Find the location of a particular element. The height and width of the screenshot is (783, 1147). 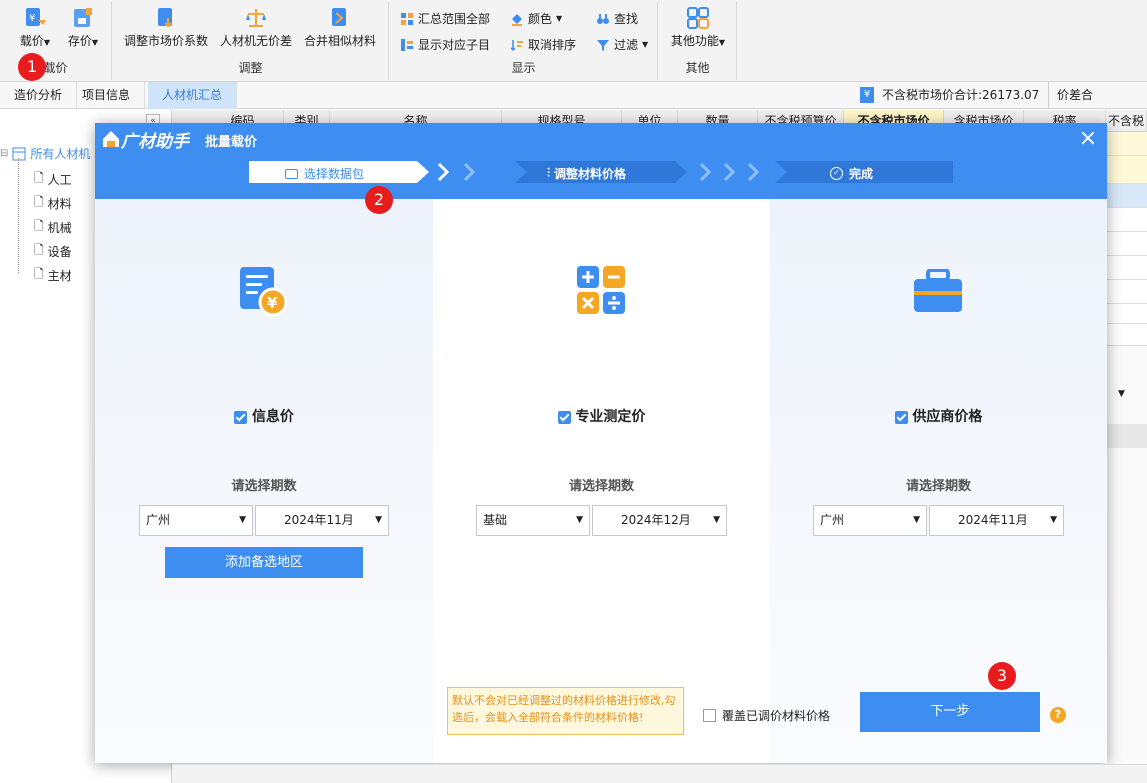

diff-total-text: 价差合计:163.75 is located at coordinates (1097, 105).